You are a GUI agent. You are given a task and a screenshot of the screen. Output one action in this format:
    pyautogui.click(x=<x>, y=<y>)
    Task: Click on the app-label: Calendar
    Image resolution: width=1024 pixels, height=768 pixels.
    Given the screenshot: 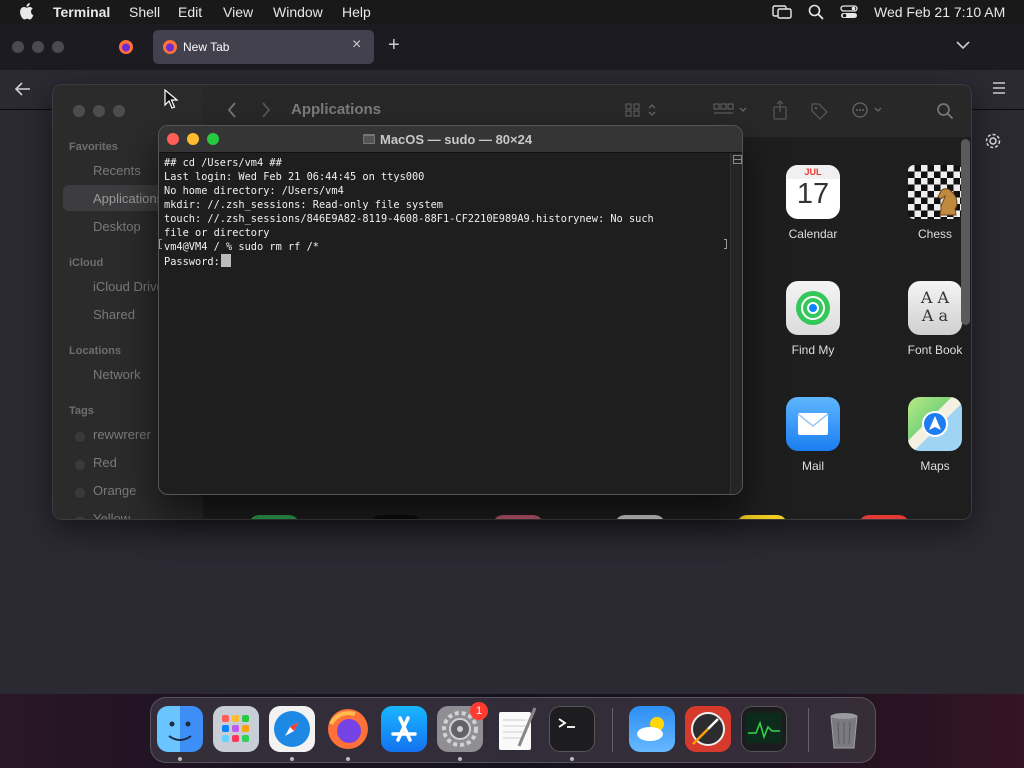 What is the action you would take?
    pyautogui.click(x=813, y=234)
    